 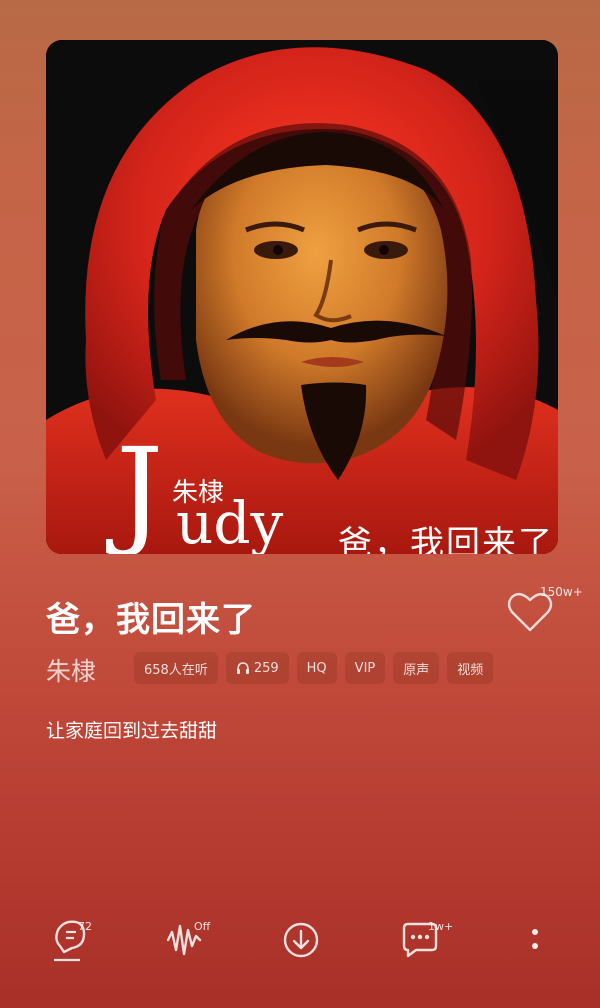 What do you see at coordinates (131, 729) in the screenshot?
I see `lyric-line: 让家庭回到过去甜甜` at bounding box center [131, 729].